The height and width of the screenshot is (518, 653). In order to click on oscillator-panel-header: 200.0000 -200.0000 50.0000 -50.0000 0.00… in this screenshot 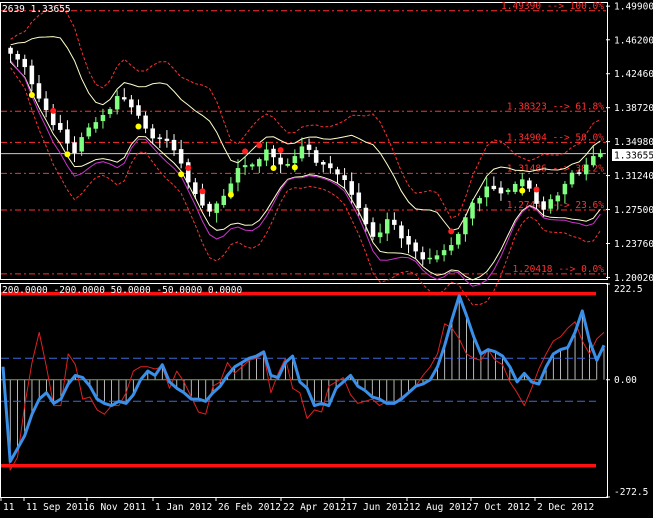, I will do `click(122, 290)`.